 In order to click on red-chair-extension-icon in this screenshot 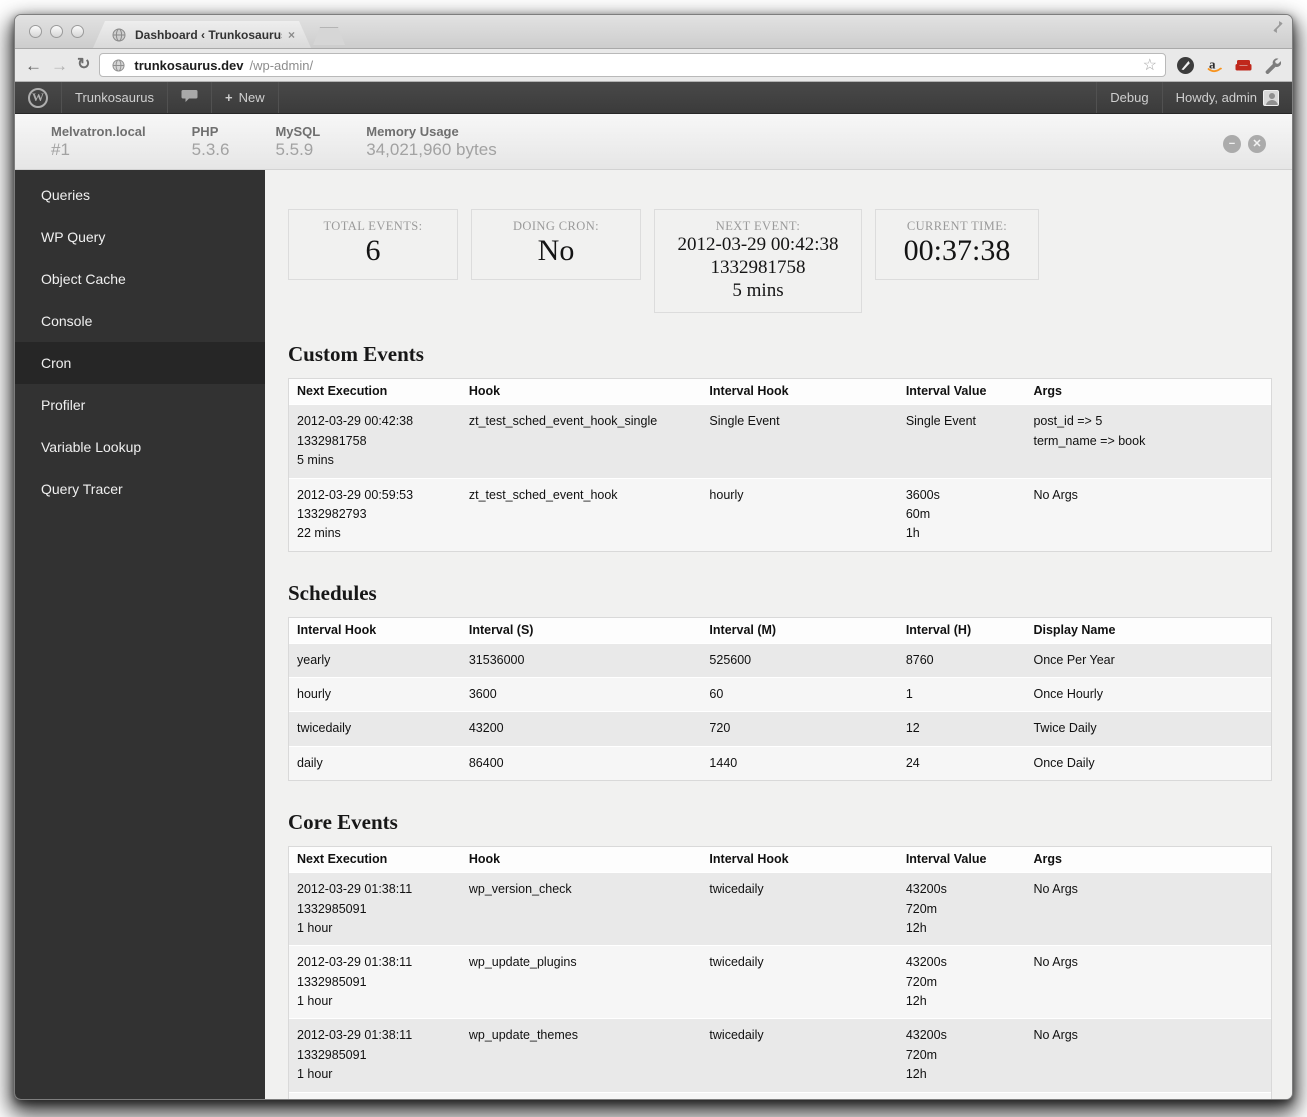, I will do `click(1243, 65)`.